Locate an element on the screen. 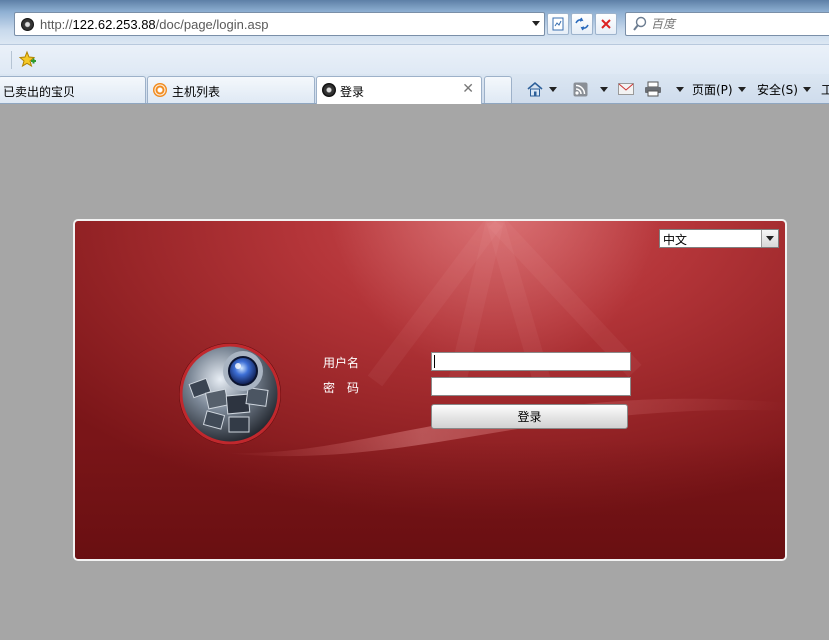 The image size is (829, 640). text-cursor is located at coordinates (434, 361).